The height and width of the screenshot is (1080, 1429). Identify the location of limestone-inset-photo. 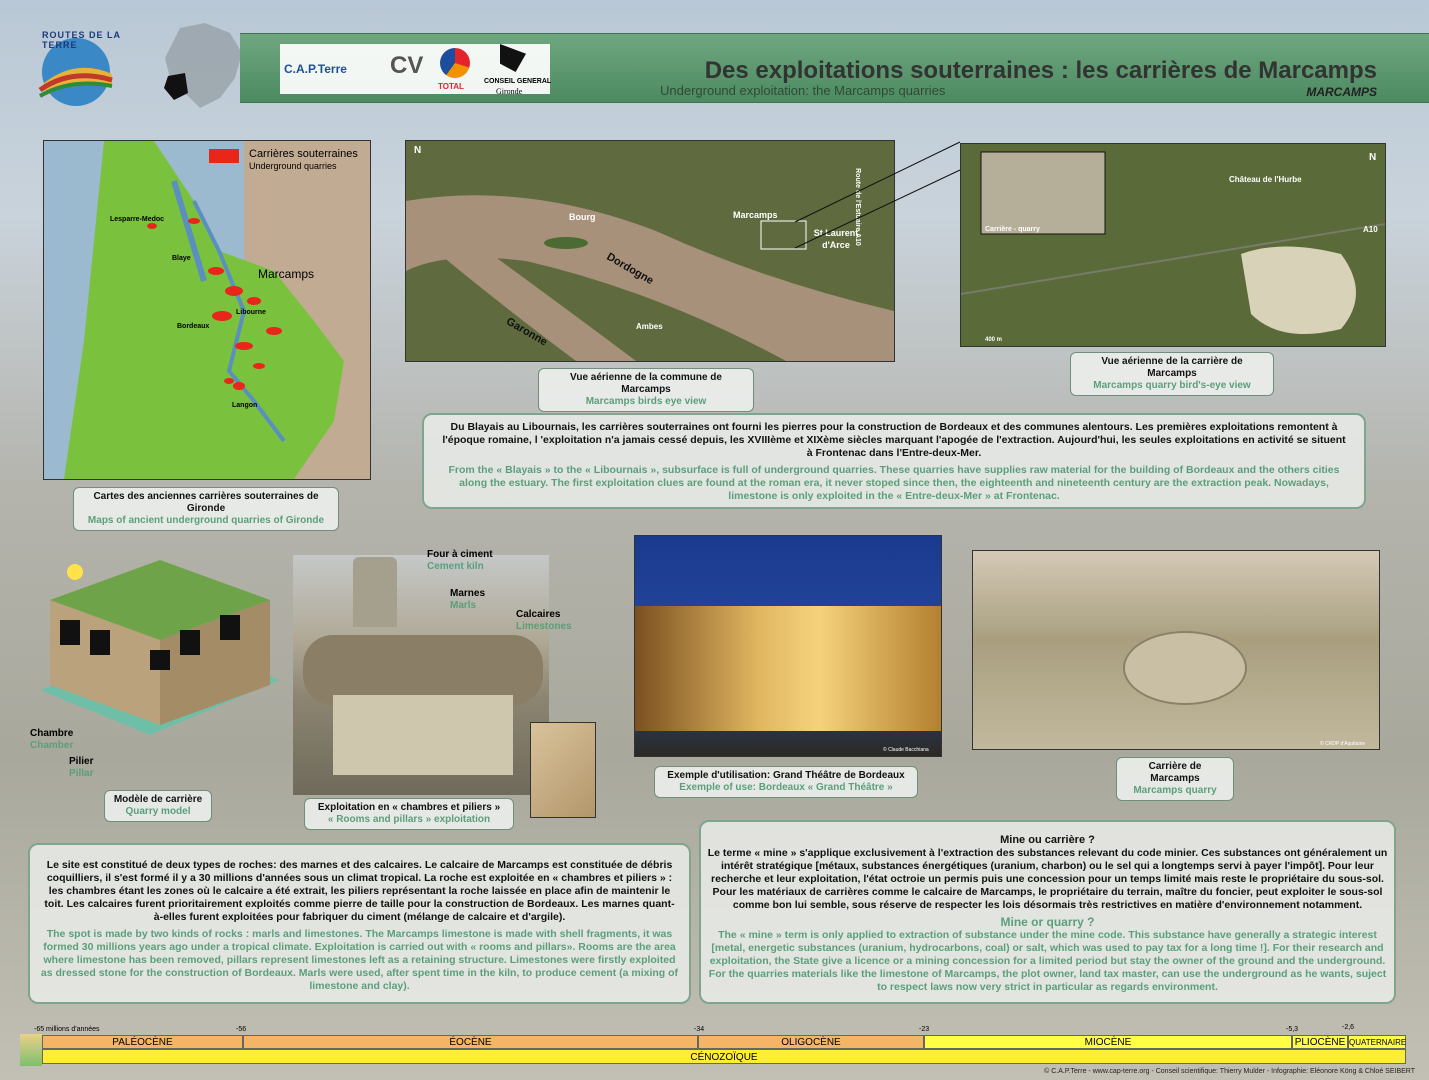
(563, 770).